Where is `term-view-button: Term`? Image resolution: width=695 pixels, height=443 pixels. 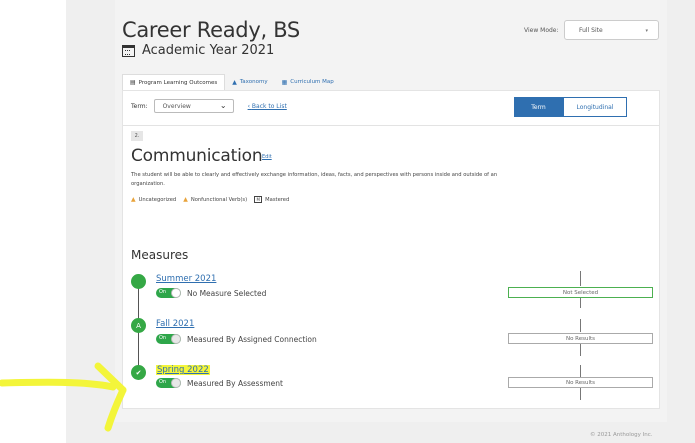 term-view-button: Term is located at coordinates (538, 107).